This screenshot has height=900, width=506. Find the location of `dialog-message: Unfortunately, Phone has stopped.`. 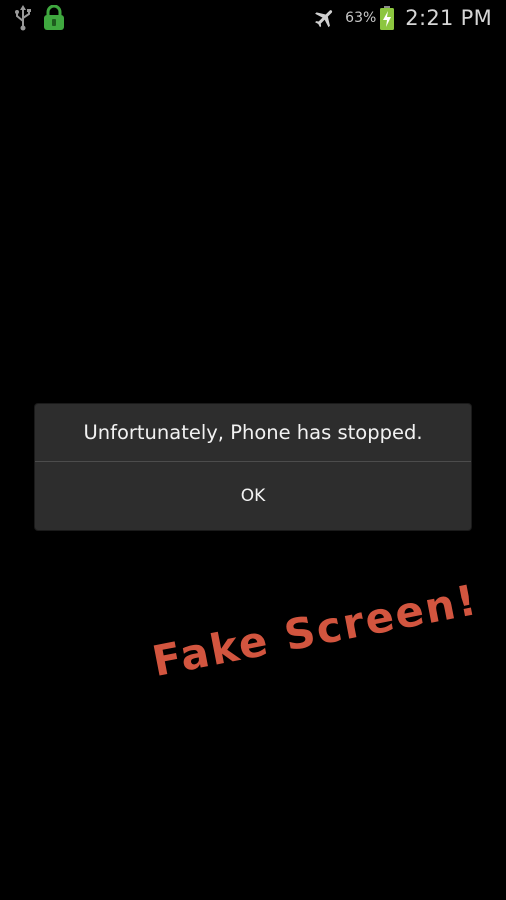

dialog-message: Unfortunately, Phone has stopped. is located at coordinates (253, 432).